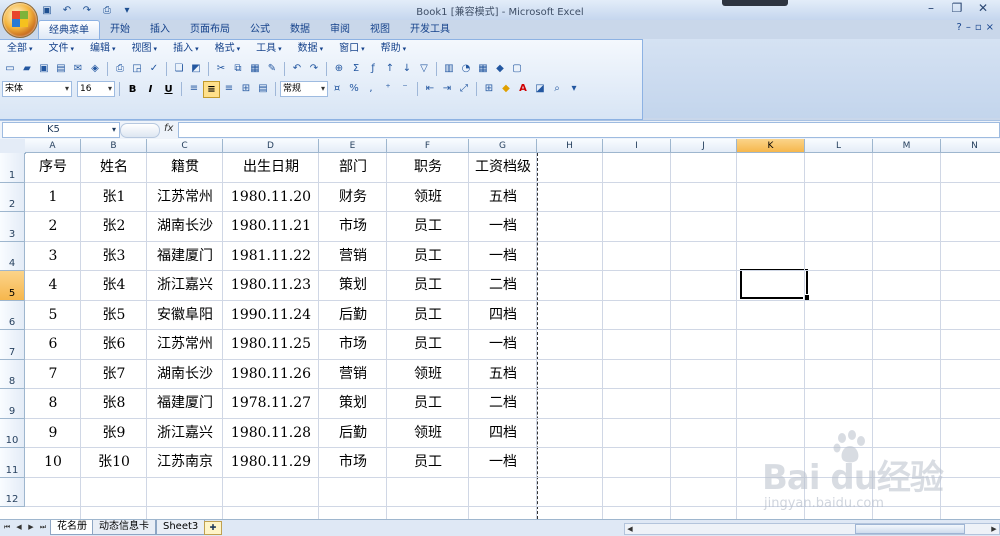  What do you see at coordinates (428, 168) in the screenshot?
I see `table-header-cell: 职务` at bounding box center [428, 168].